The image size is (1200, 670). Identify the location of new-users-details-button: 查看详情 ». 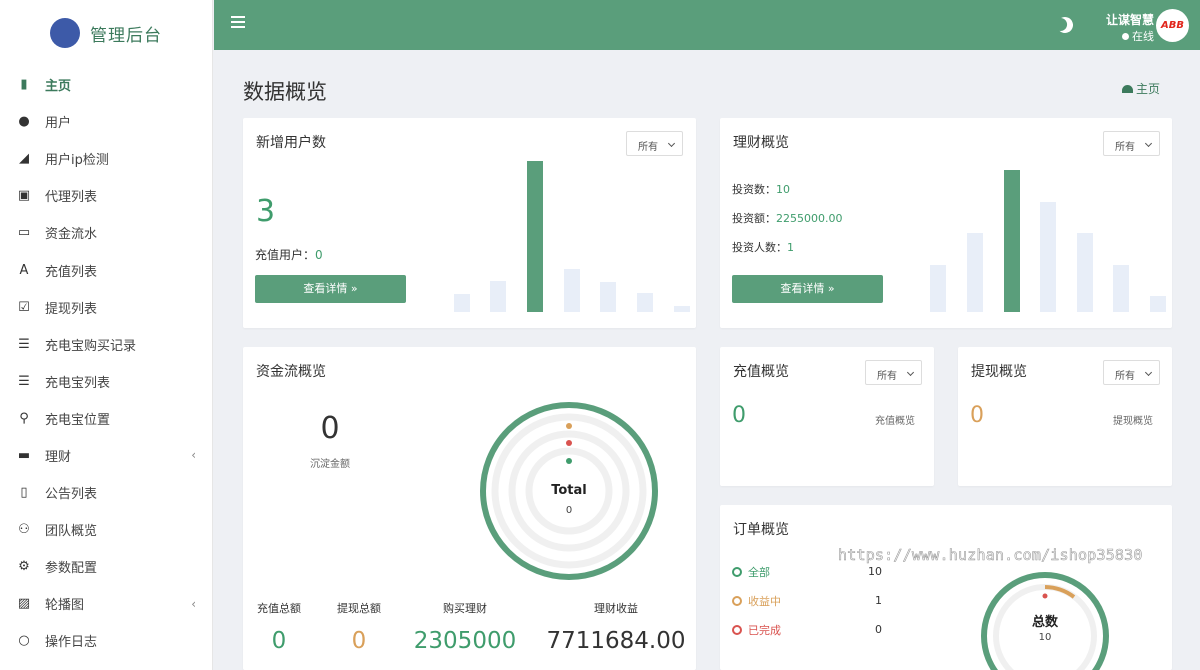
(330, 289).